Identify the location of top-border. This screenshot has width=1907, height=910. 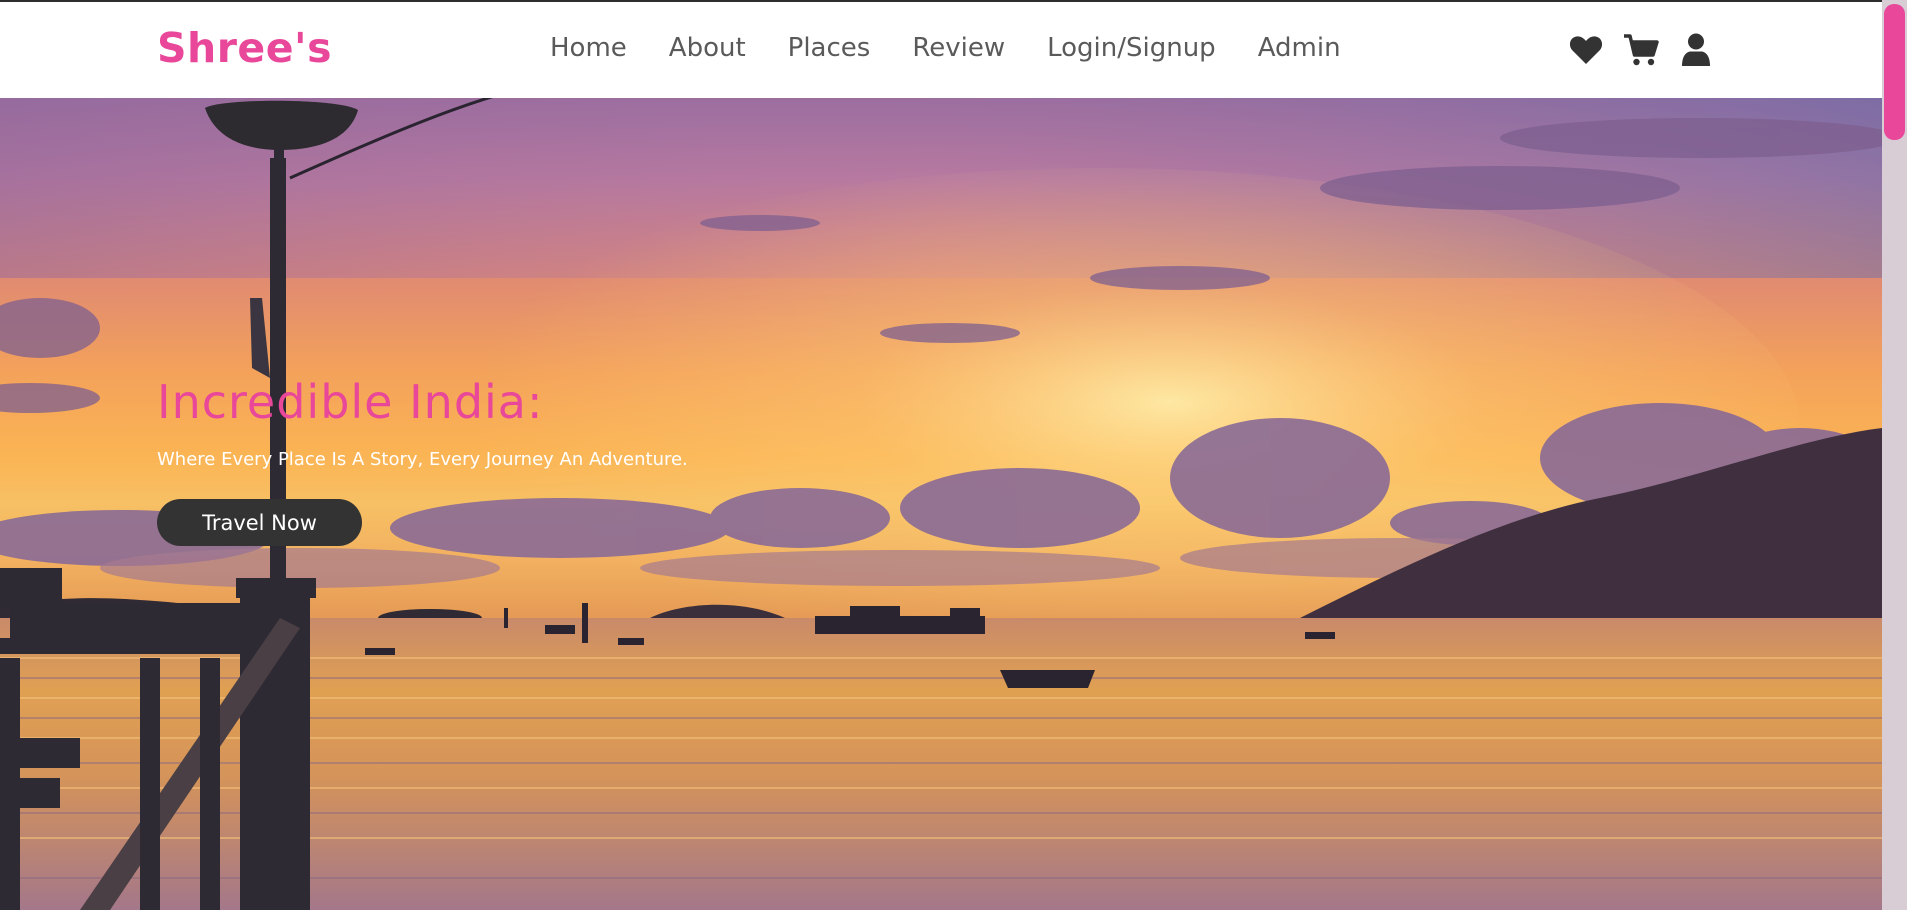
(941, 1).